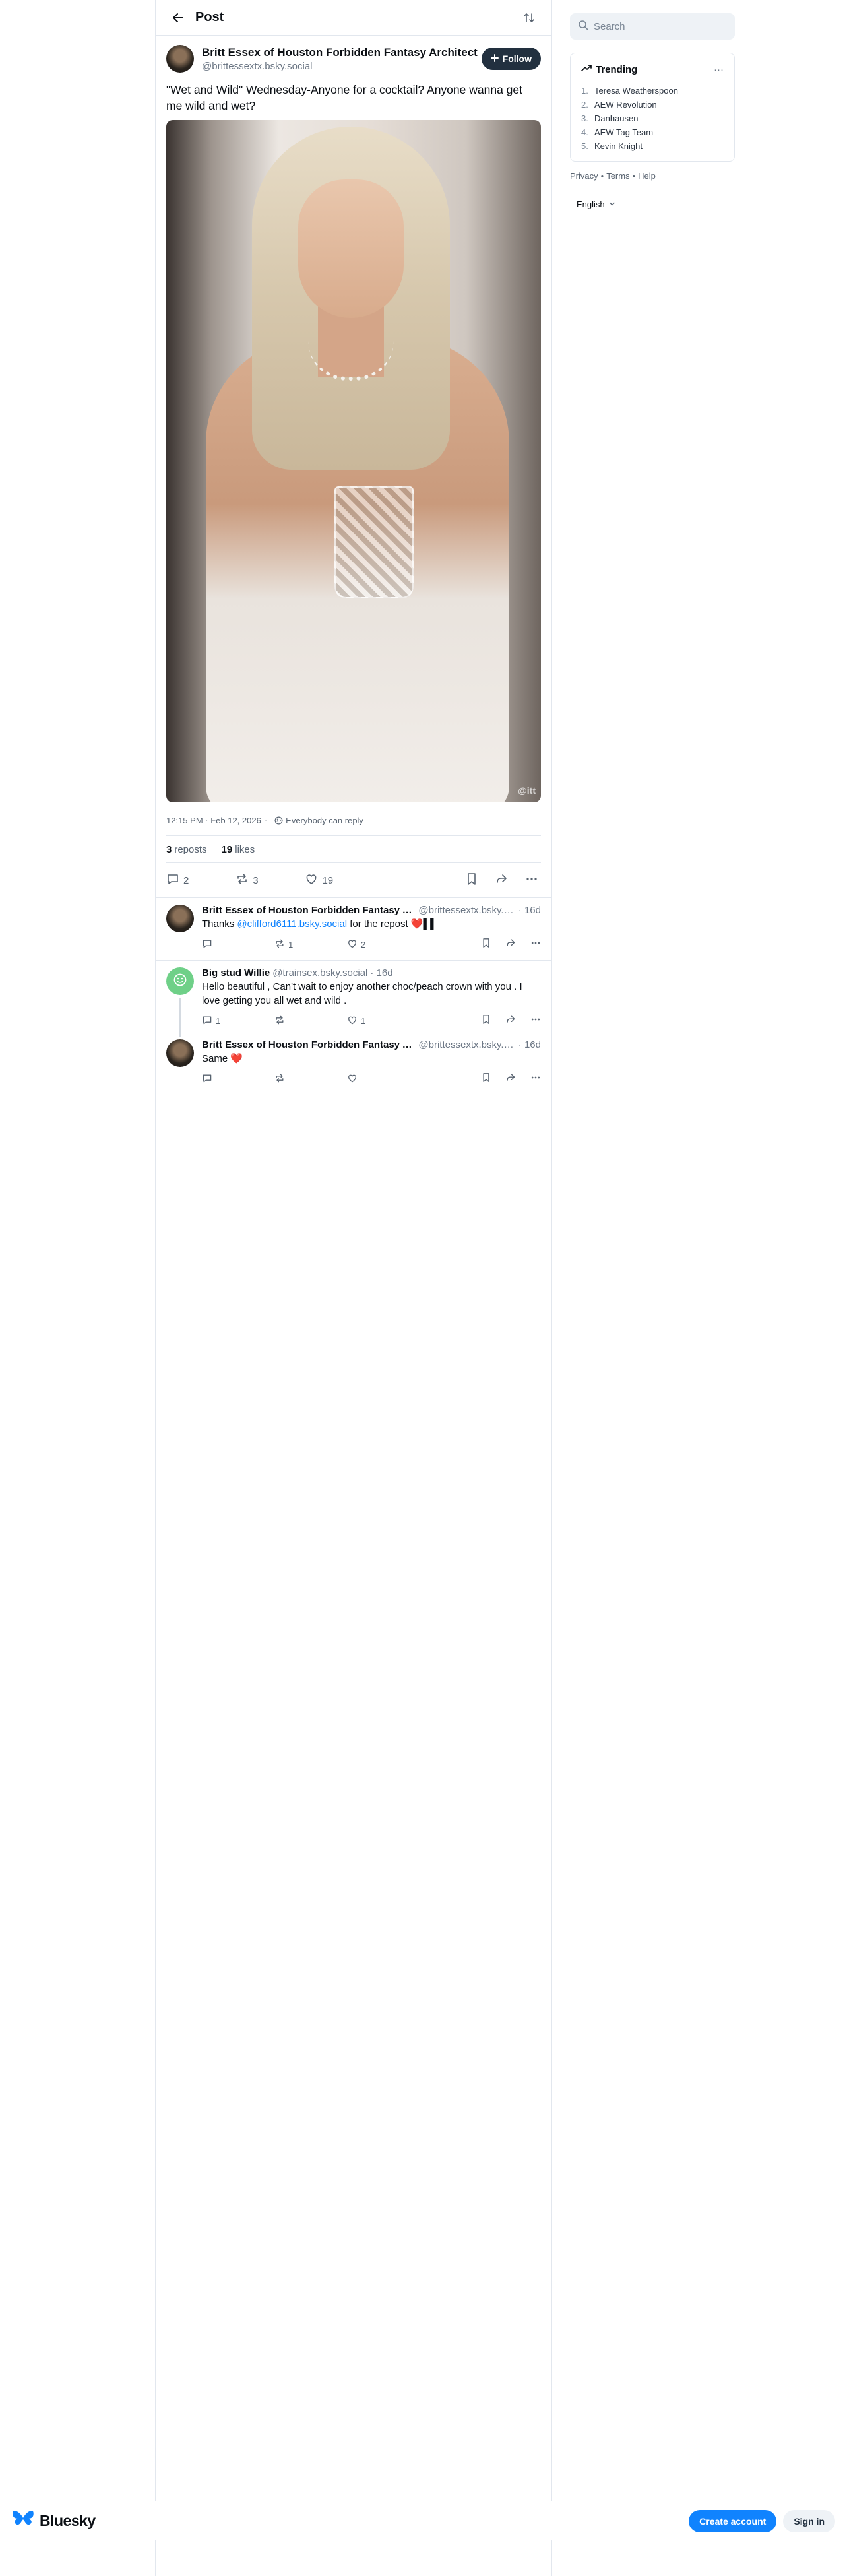 This screenshot has height=2576, width=847. Describe the element at coordinates (353, 461) in the screenshot. I see `post-image: @itt` at that location.